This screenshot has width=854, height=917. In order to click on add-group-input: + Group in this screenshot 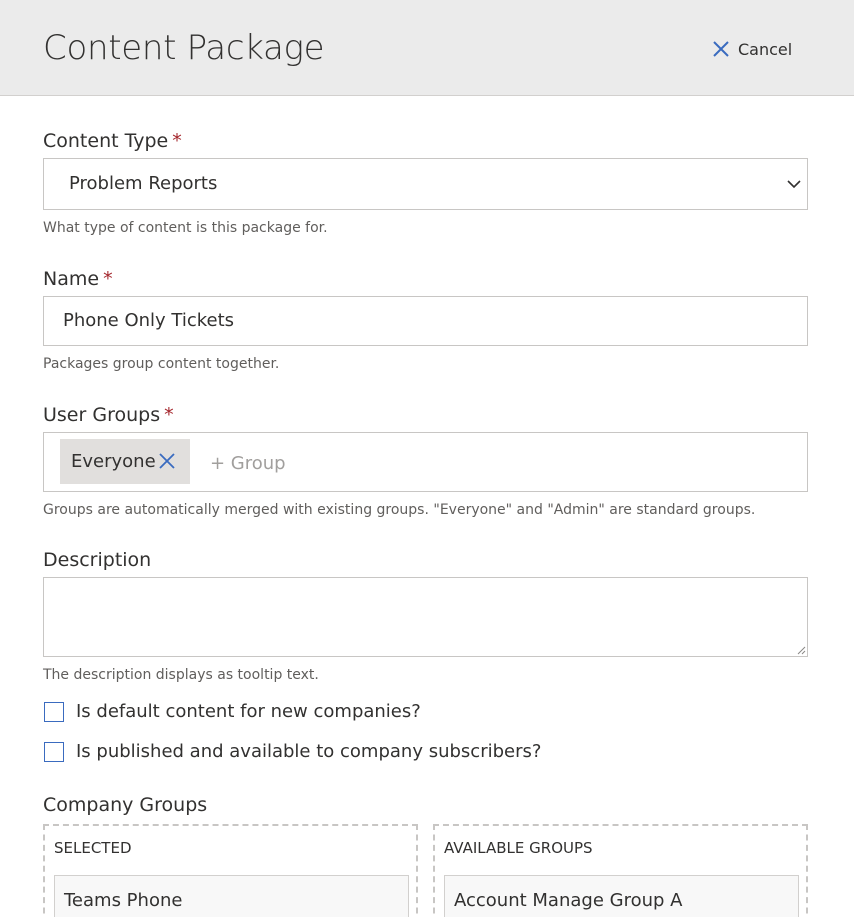, I will do `click(248, 463)`.